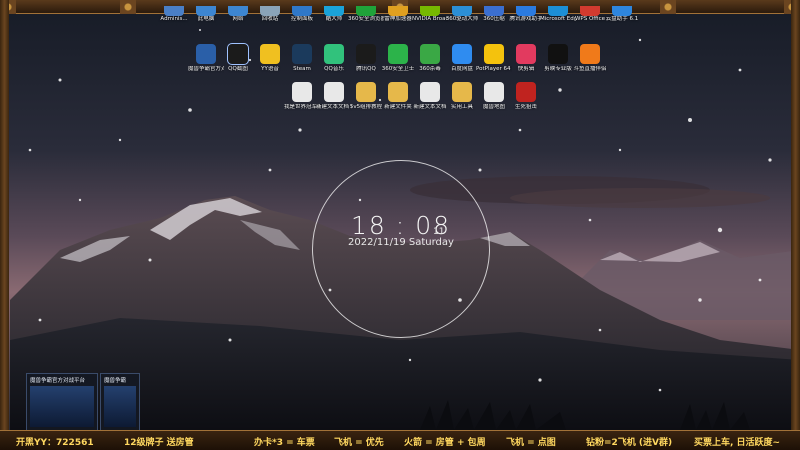 This screenshot has width=800, height=450. I want to click on desktop-shortcut: 新建文件夹, so click(398, 96).